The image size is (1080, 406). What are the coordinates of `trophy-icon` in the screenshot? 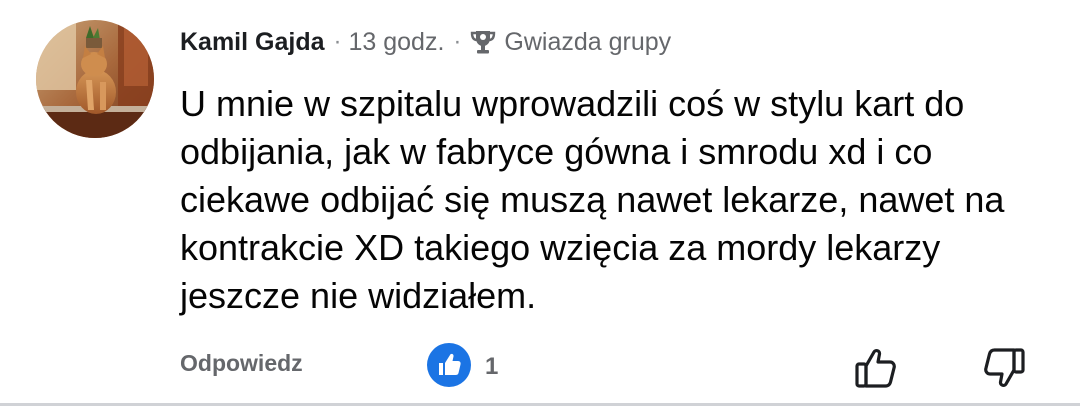 It's located at (483, 42).